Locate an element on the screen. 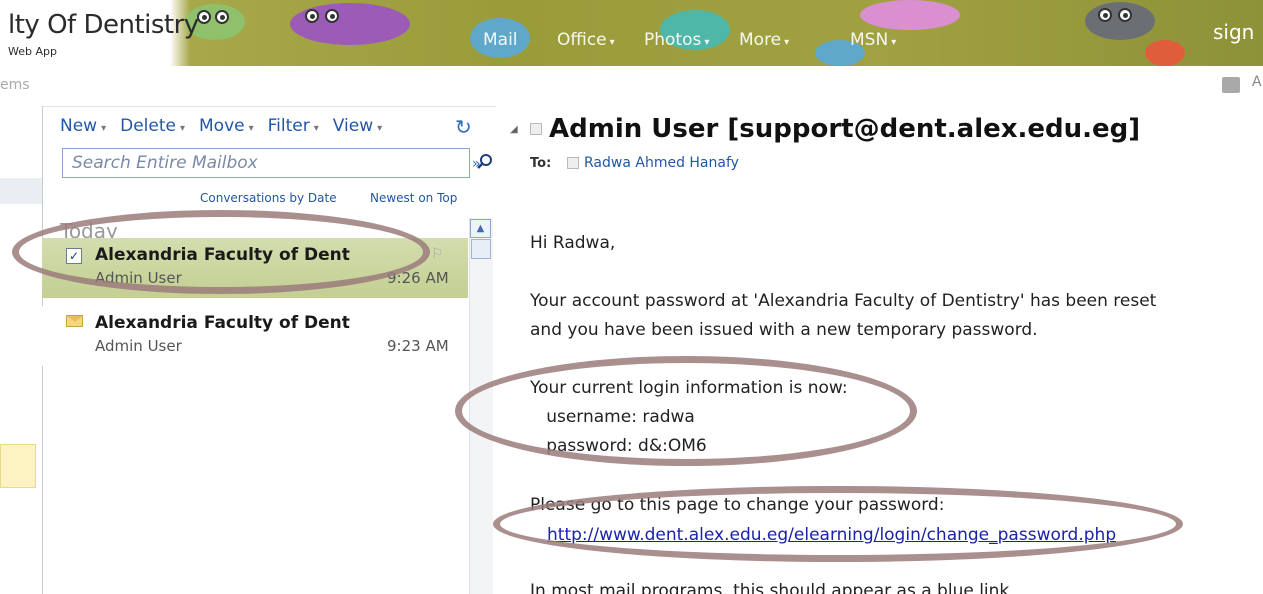 This screenshot has width=1263, height=594. notification-note is located at coordinates (18, 466).